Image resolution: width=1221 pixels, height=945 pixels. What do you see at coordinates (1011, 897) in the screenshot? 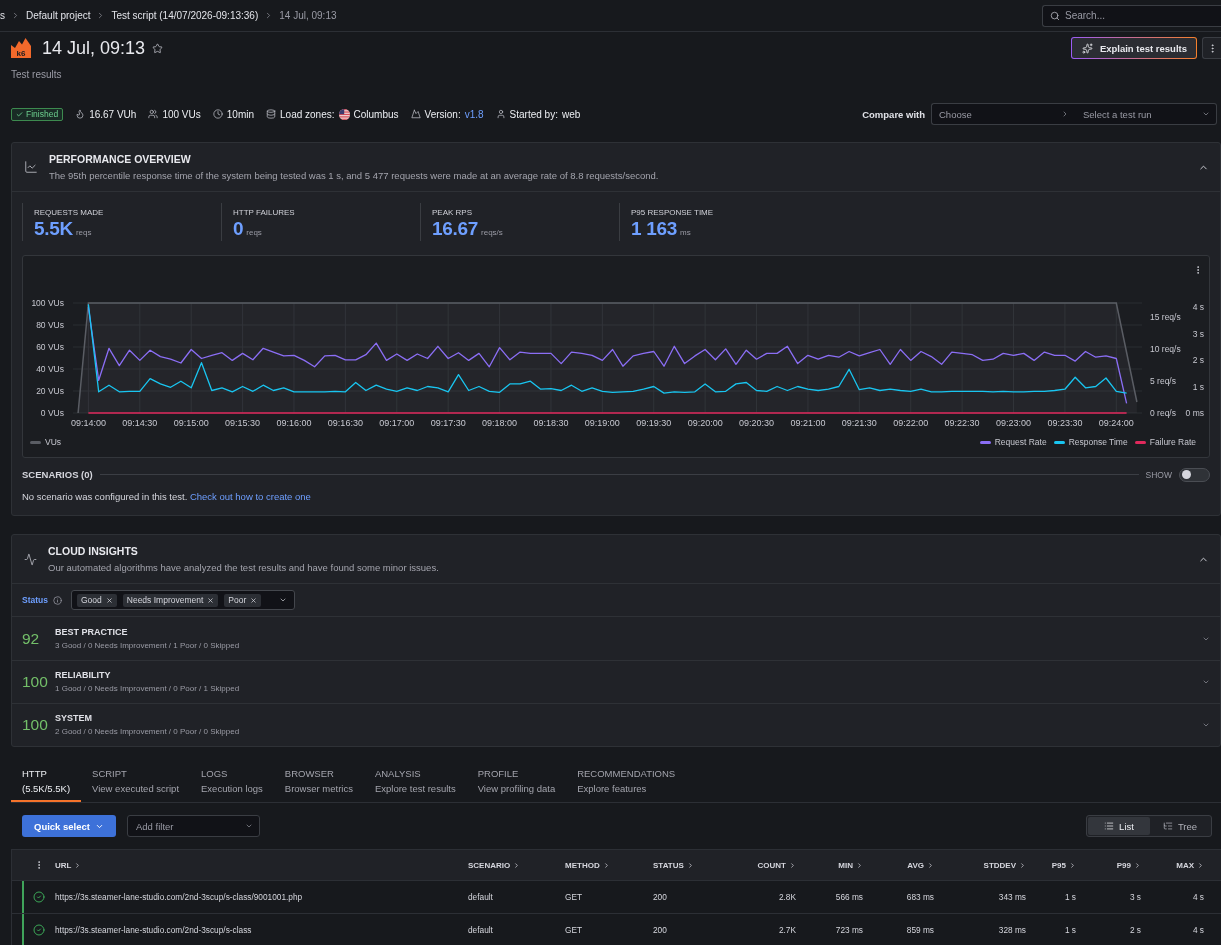
I see `table-cell-text: 343 ms` at bounding box center [1011, 897].